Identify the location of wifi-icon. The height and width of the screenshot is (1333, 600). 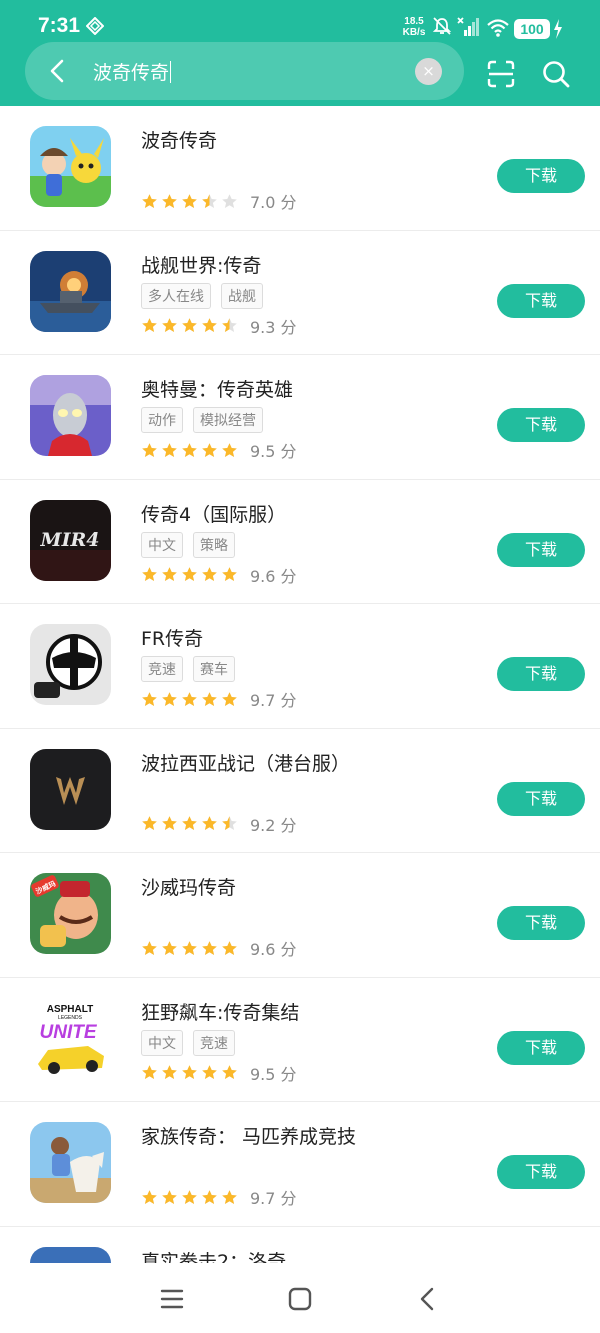
(498, 28).